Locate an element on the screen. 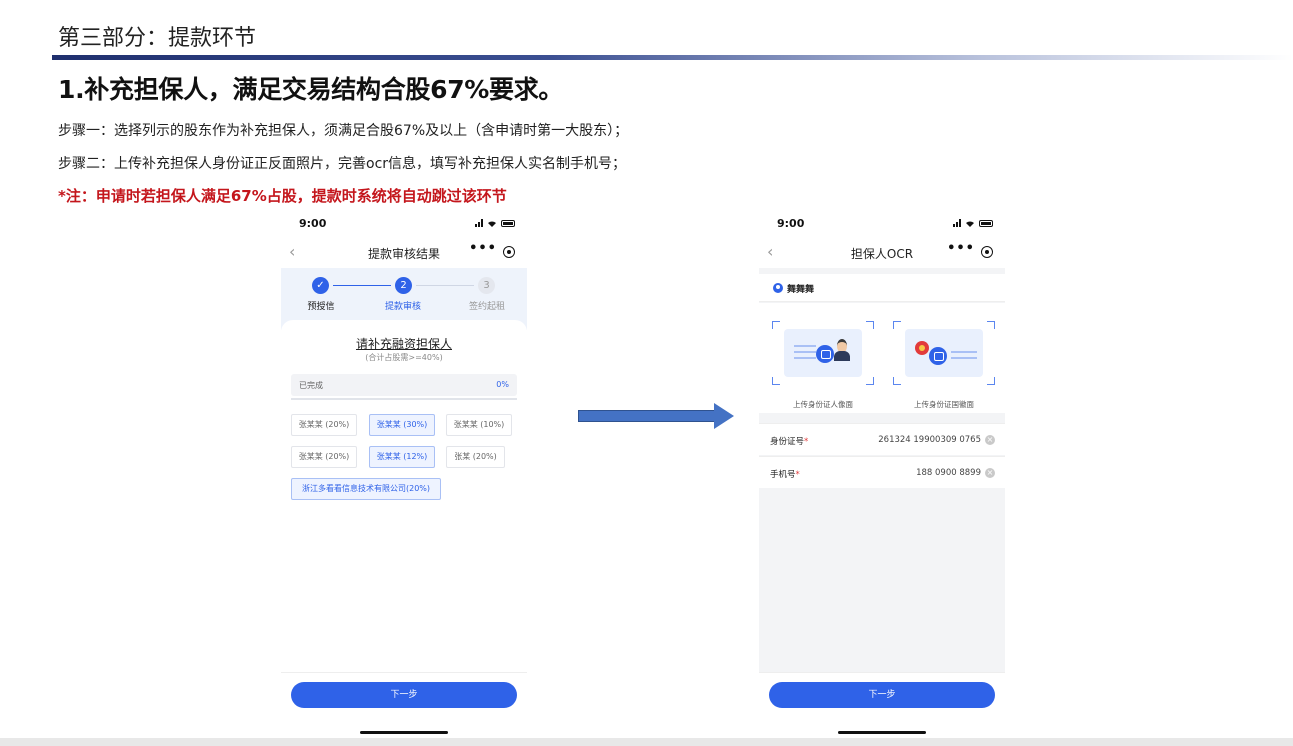  sheet-subtitle: (合计占股需>=40%) is located at coordinates (404, 357).